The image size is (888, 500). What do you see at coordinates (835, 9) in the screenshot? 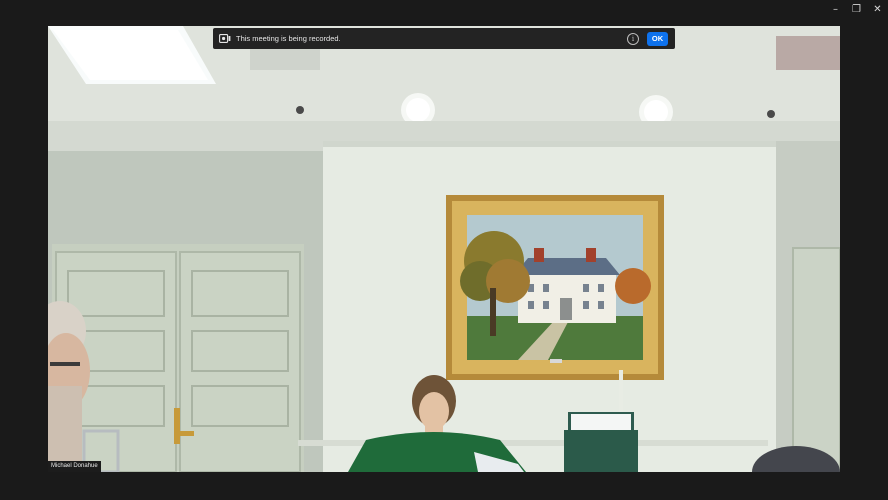
I see `minimize-icon: –` at bounding box center [835, 9].